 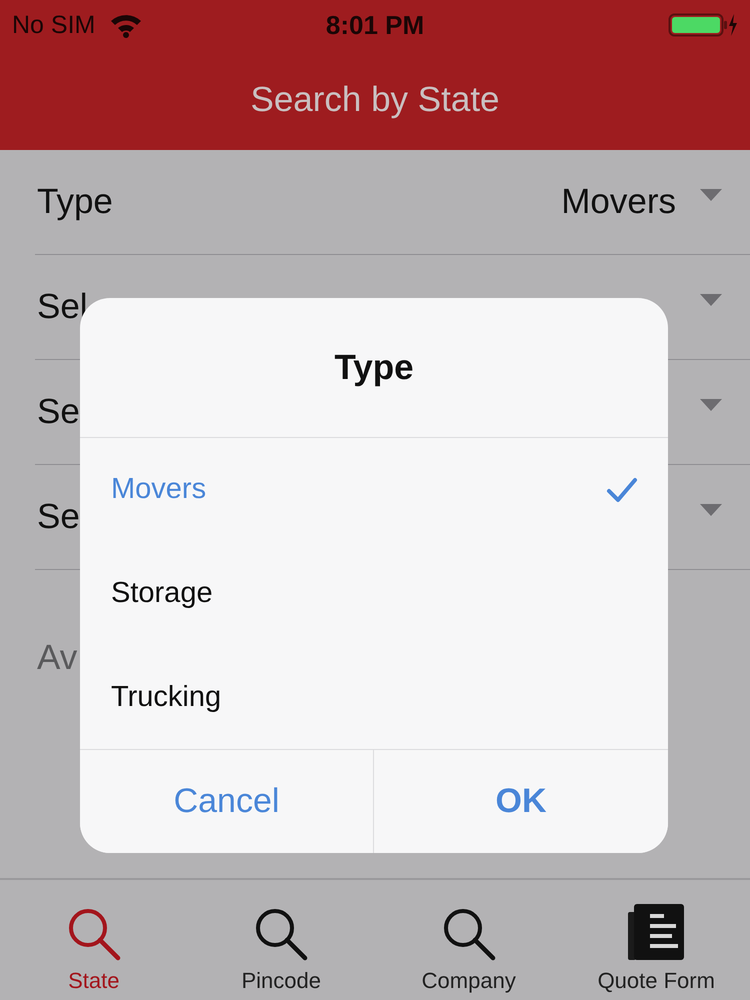 I want to click on tab-item: Pincode, so click(x=281, y=940).